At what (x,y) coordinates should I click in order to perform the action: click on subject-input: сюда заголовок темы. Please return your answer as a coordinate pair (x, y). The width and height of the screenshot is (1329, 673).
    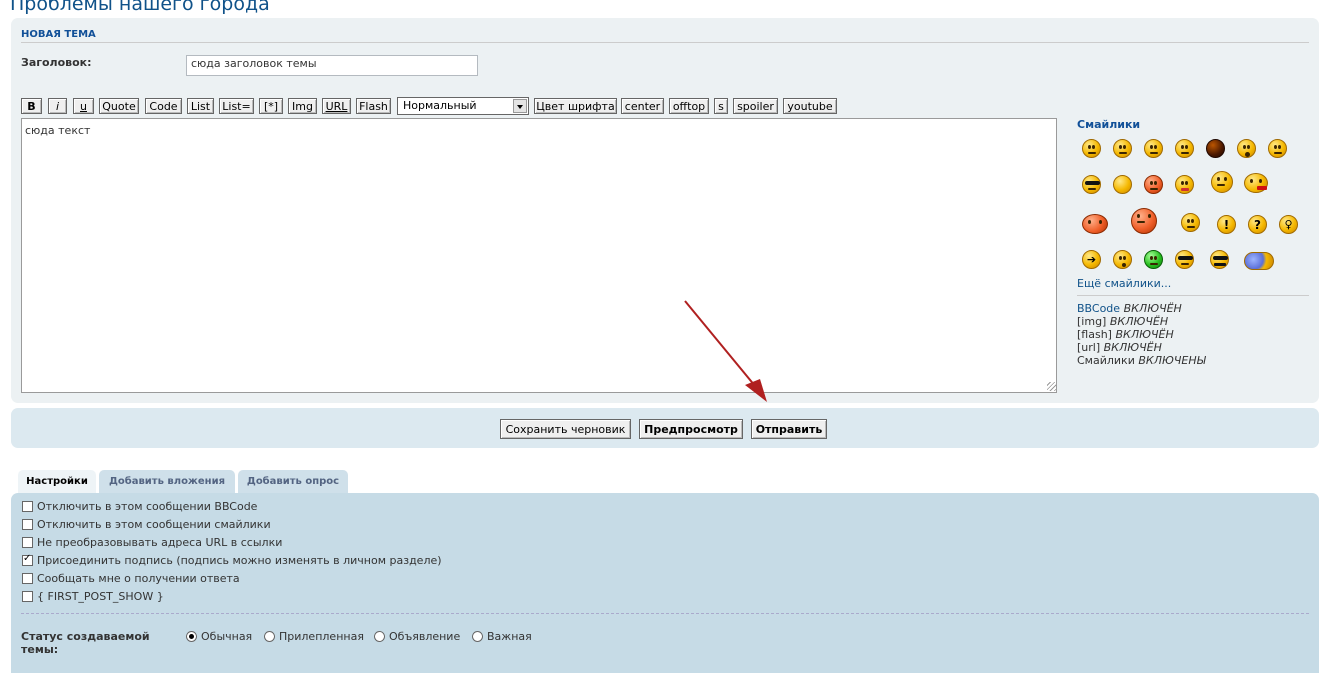
    Looking at the image, I should click on (332, 65).